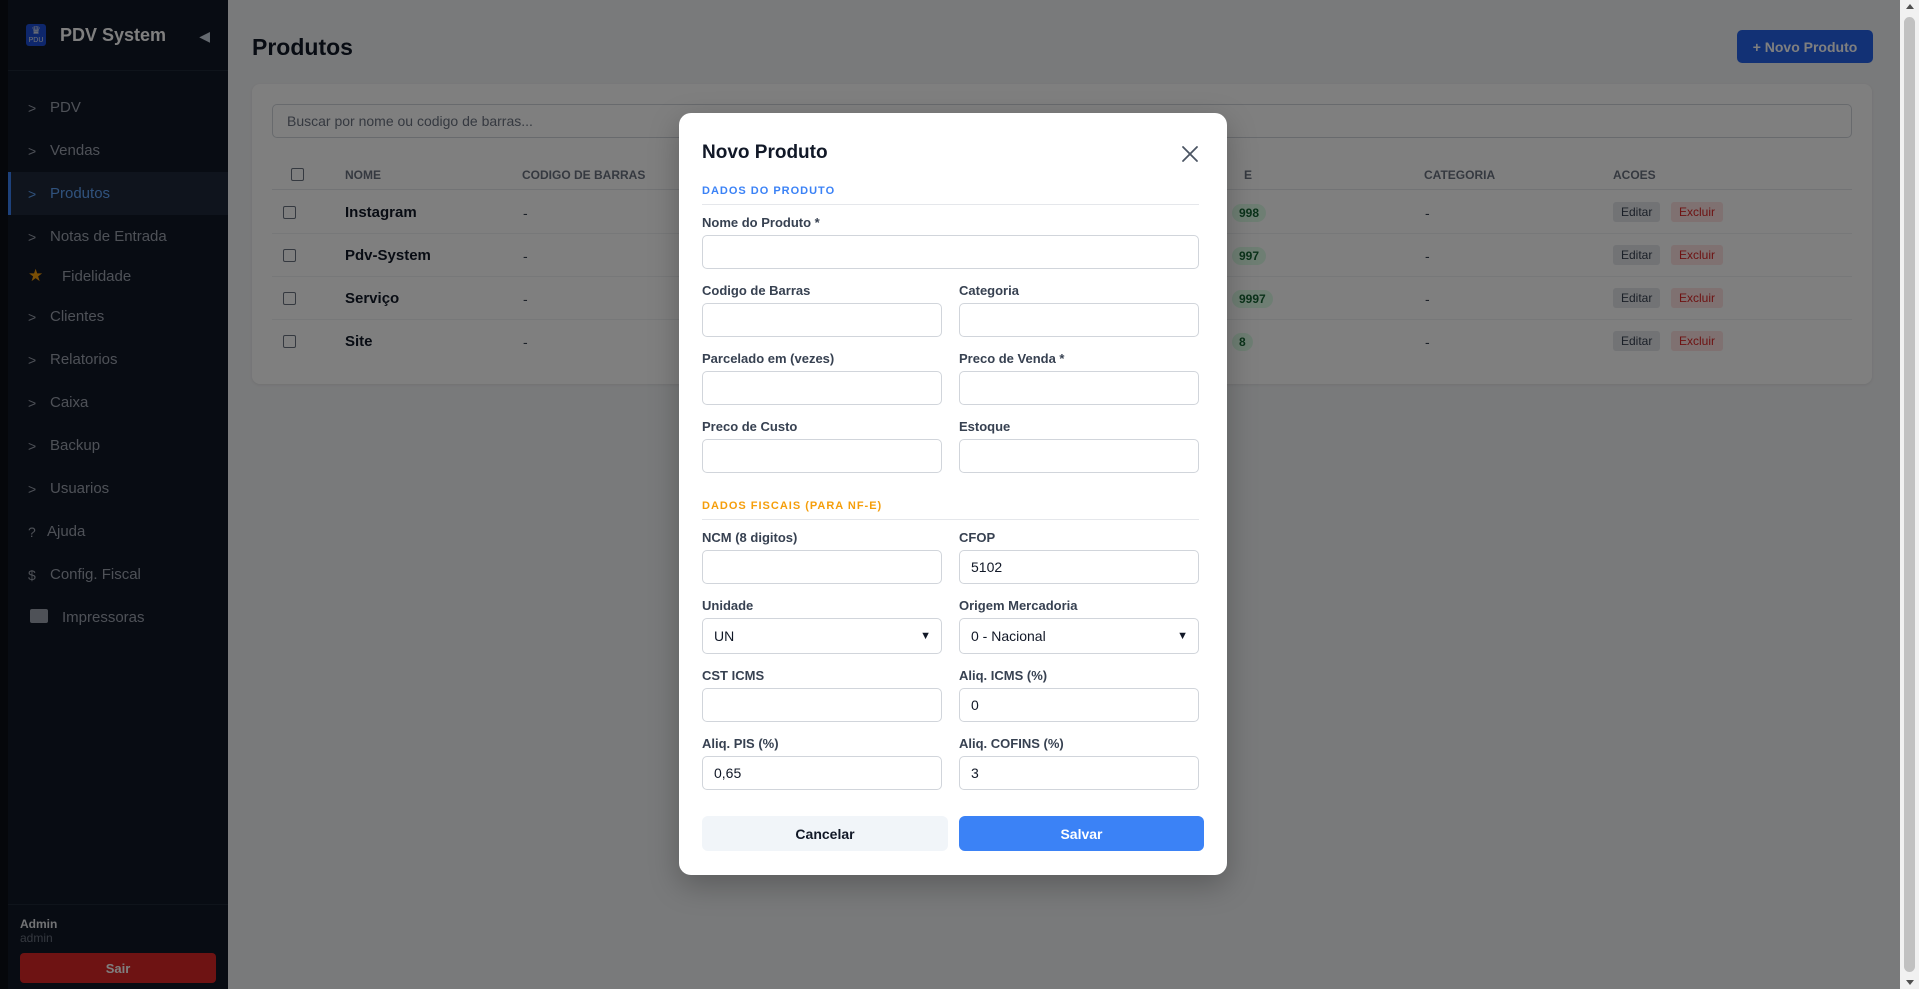  I want to click on section-fiscal-data: DADOS FISCAIS (PARA NF-E), so click(950, 510).